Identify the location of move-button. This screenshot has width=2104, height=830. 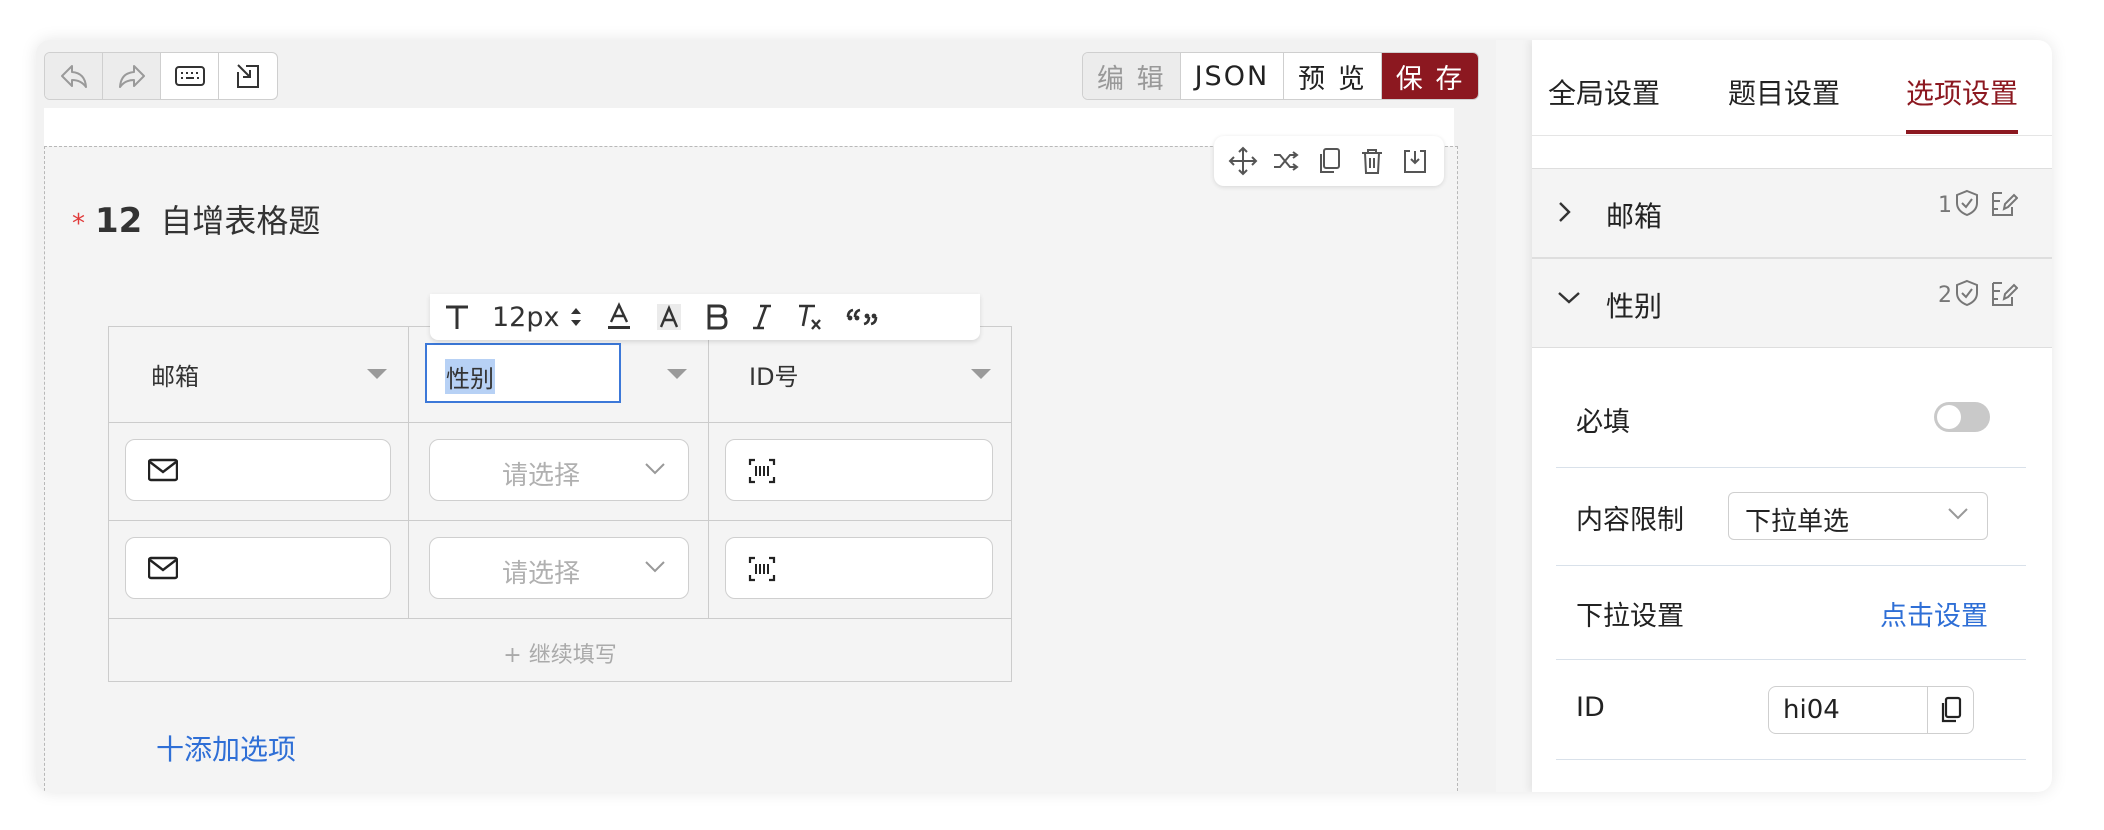
(1243, 161).